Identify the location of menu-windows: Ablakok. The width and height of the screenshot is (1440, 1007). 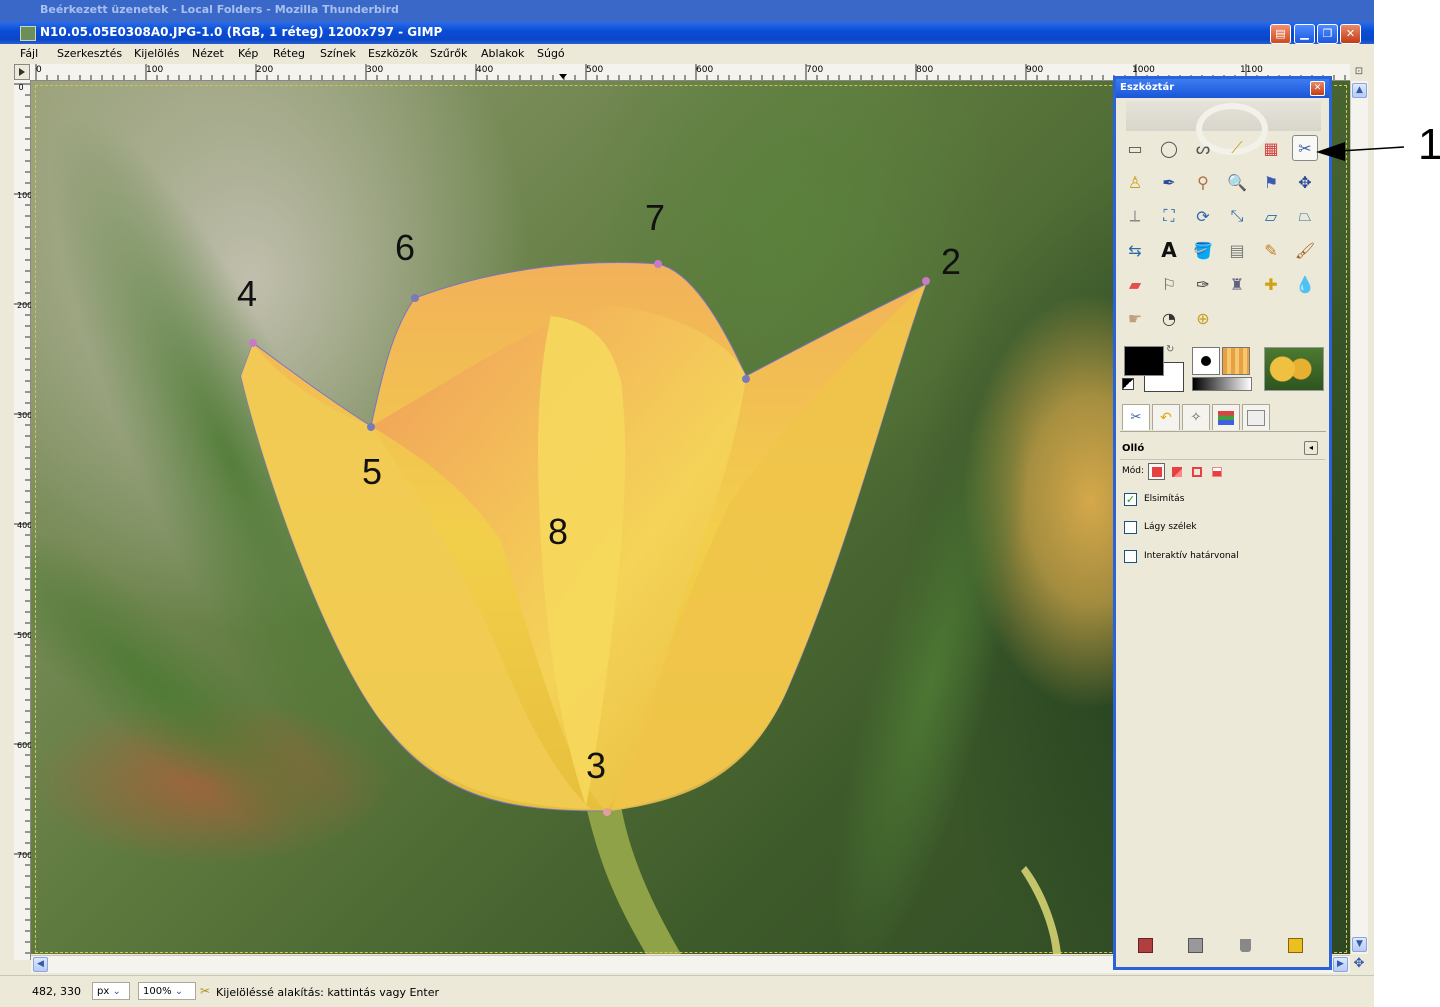
(502, 53).